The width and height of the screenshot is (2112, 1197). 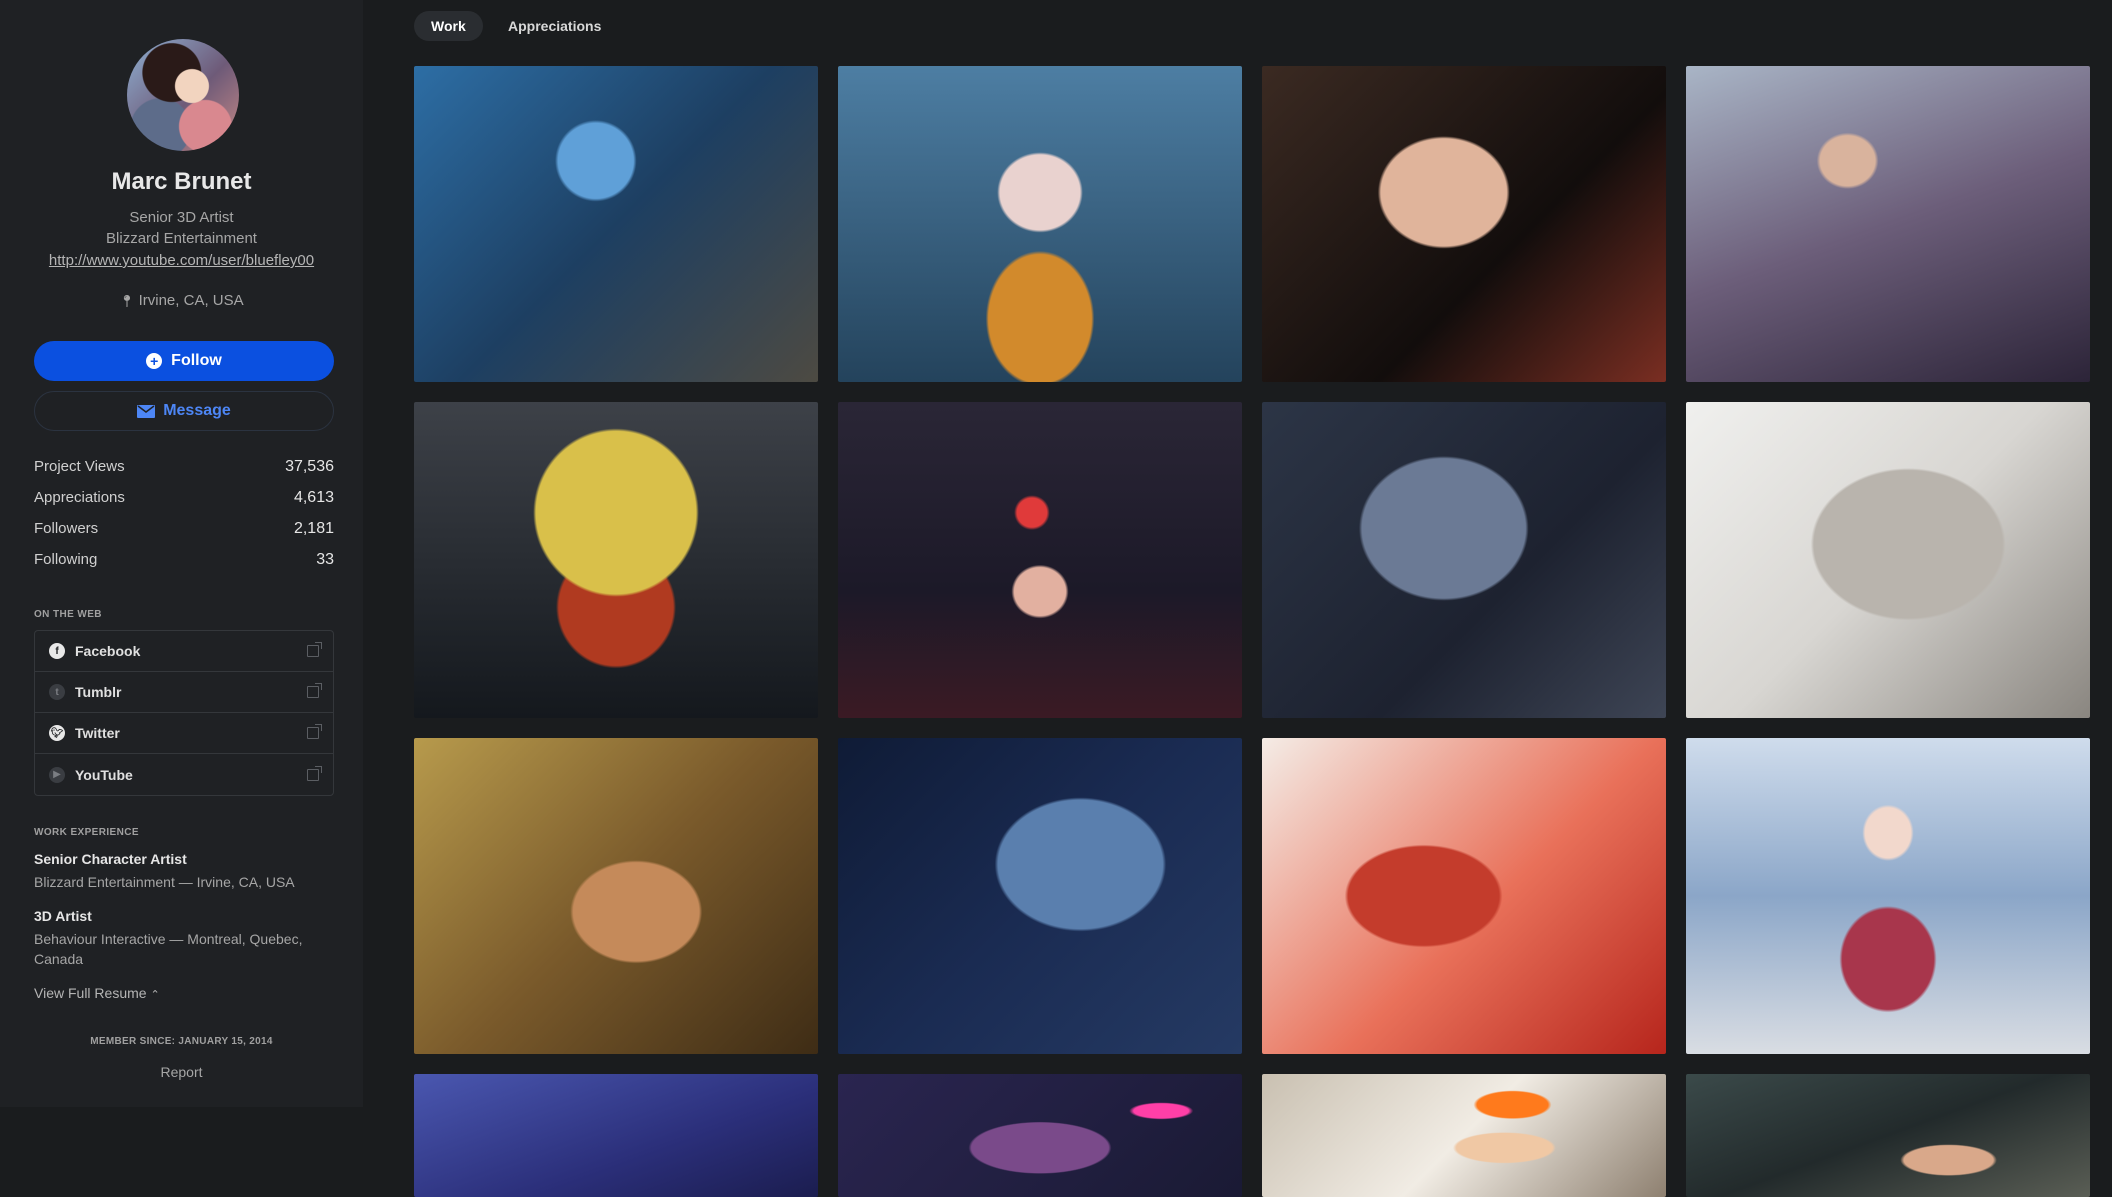 I want to click on work-experience-heading: WORK EXPERIENCE, so click(x=86, y=832).